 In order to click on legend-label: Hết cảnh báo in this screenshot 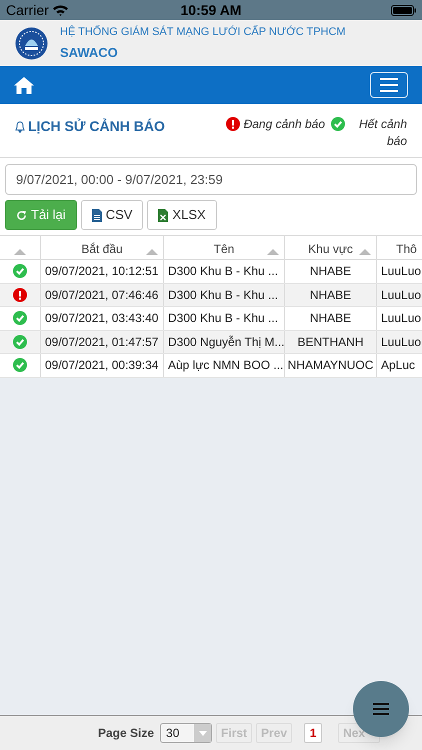, I will do `click(382, 133)`.